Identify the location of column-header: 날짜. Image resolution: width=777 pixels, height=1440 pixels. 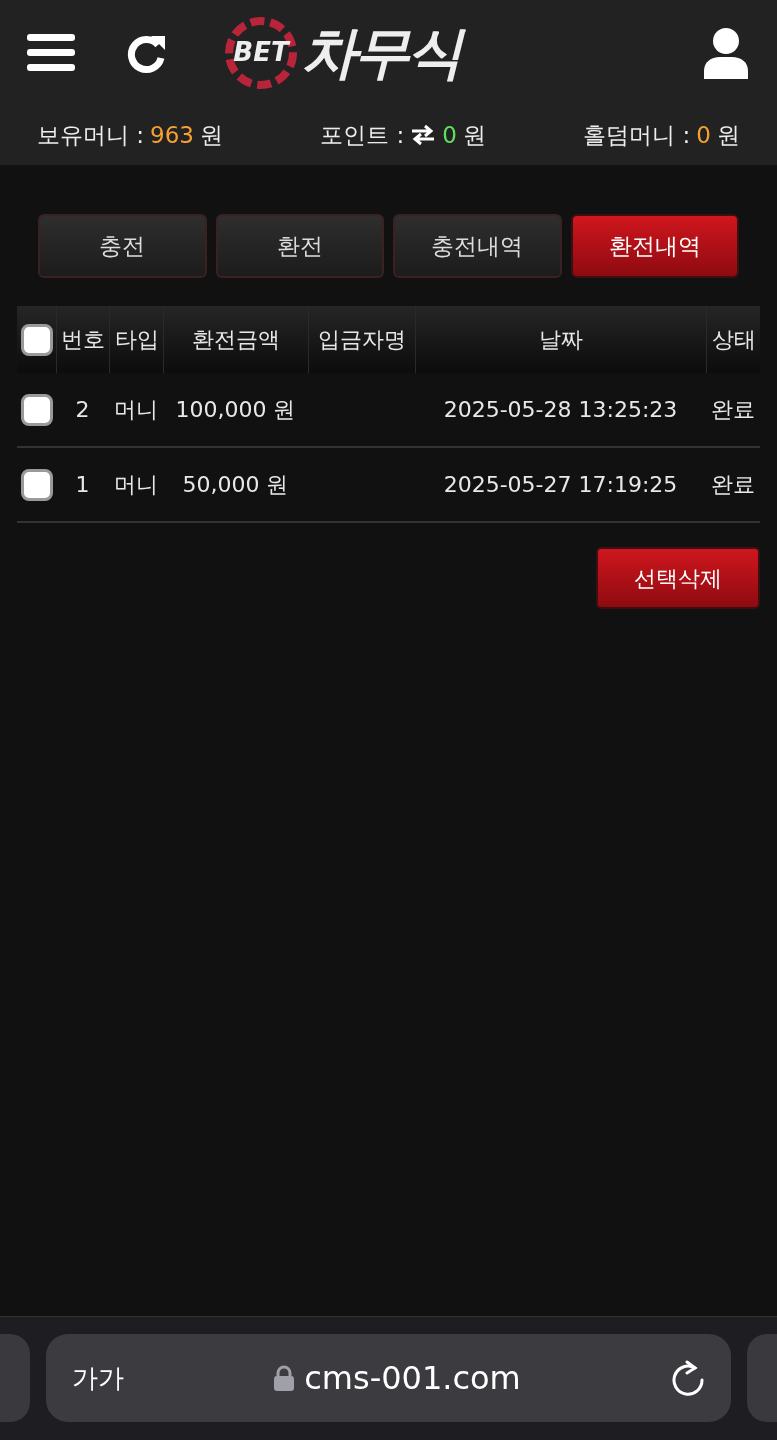
(561, 340).